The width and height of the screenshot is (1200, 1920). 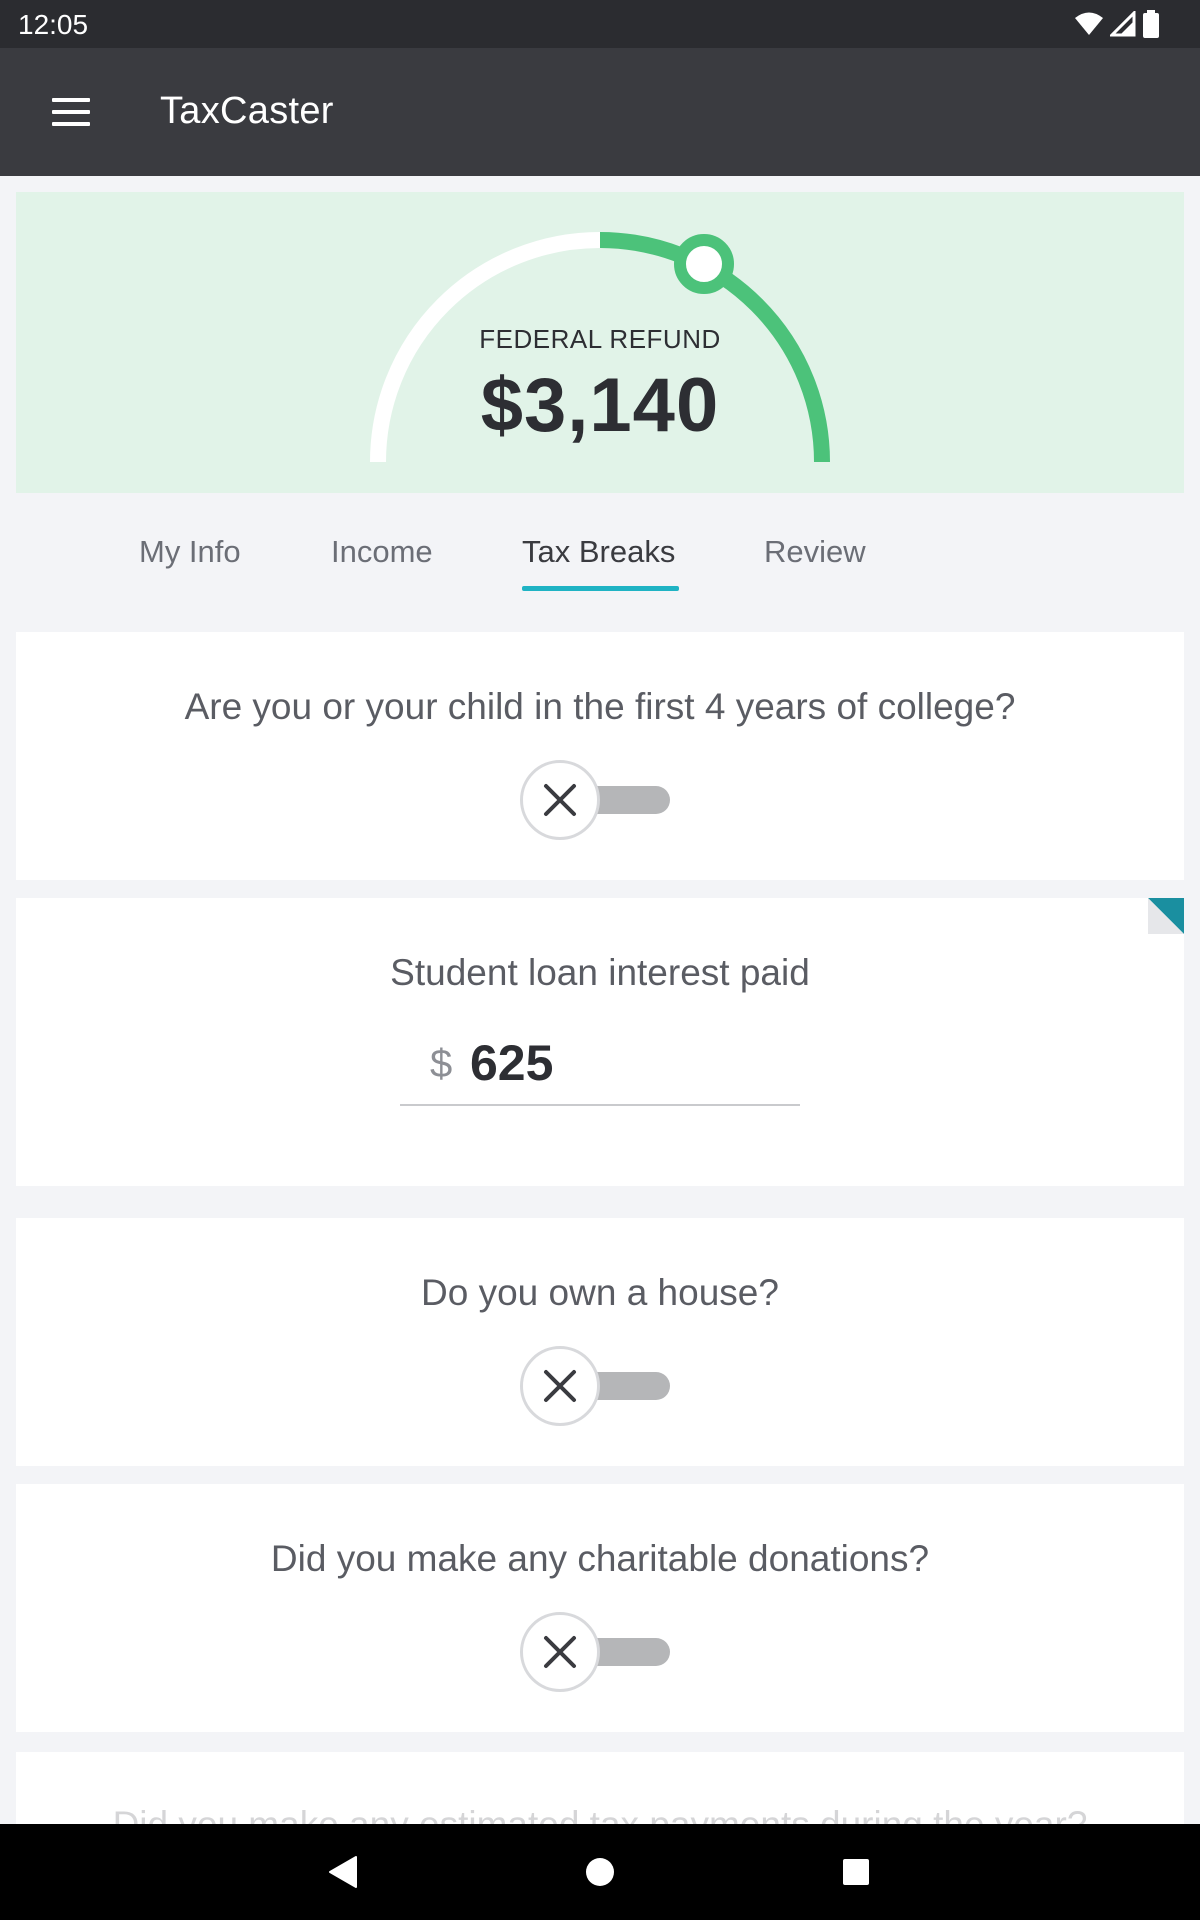 I want to click on wifi-icon, so click(x=1089, y=23).